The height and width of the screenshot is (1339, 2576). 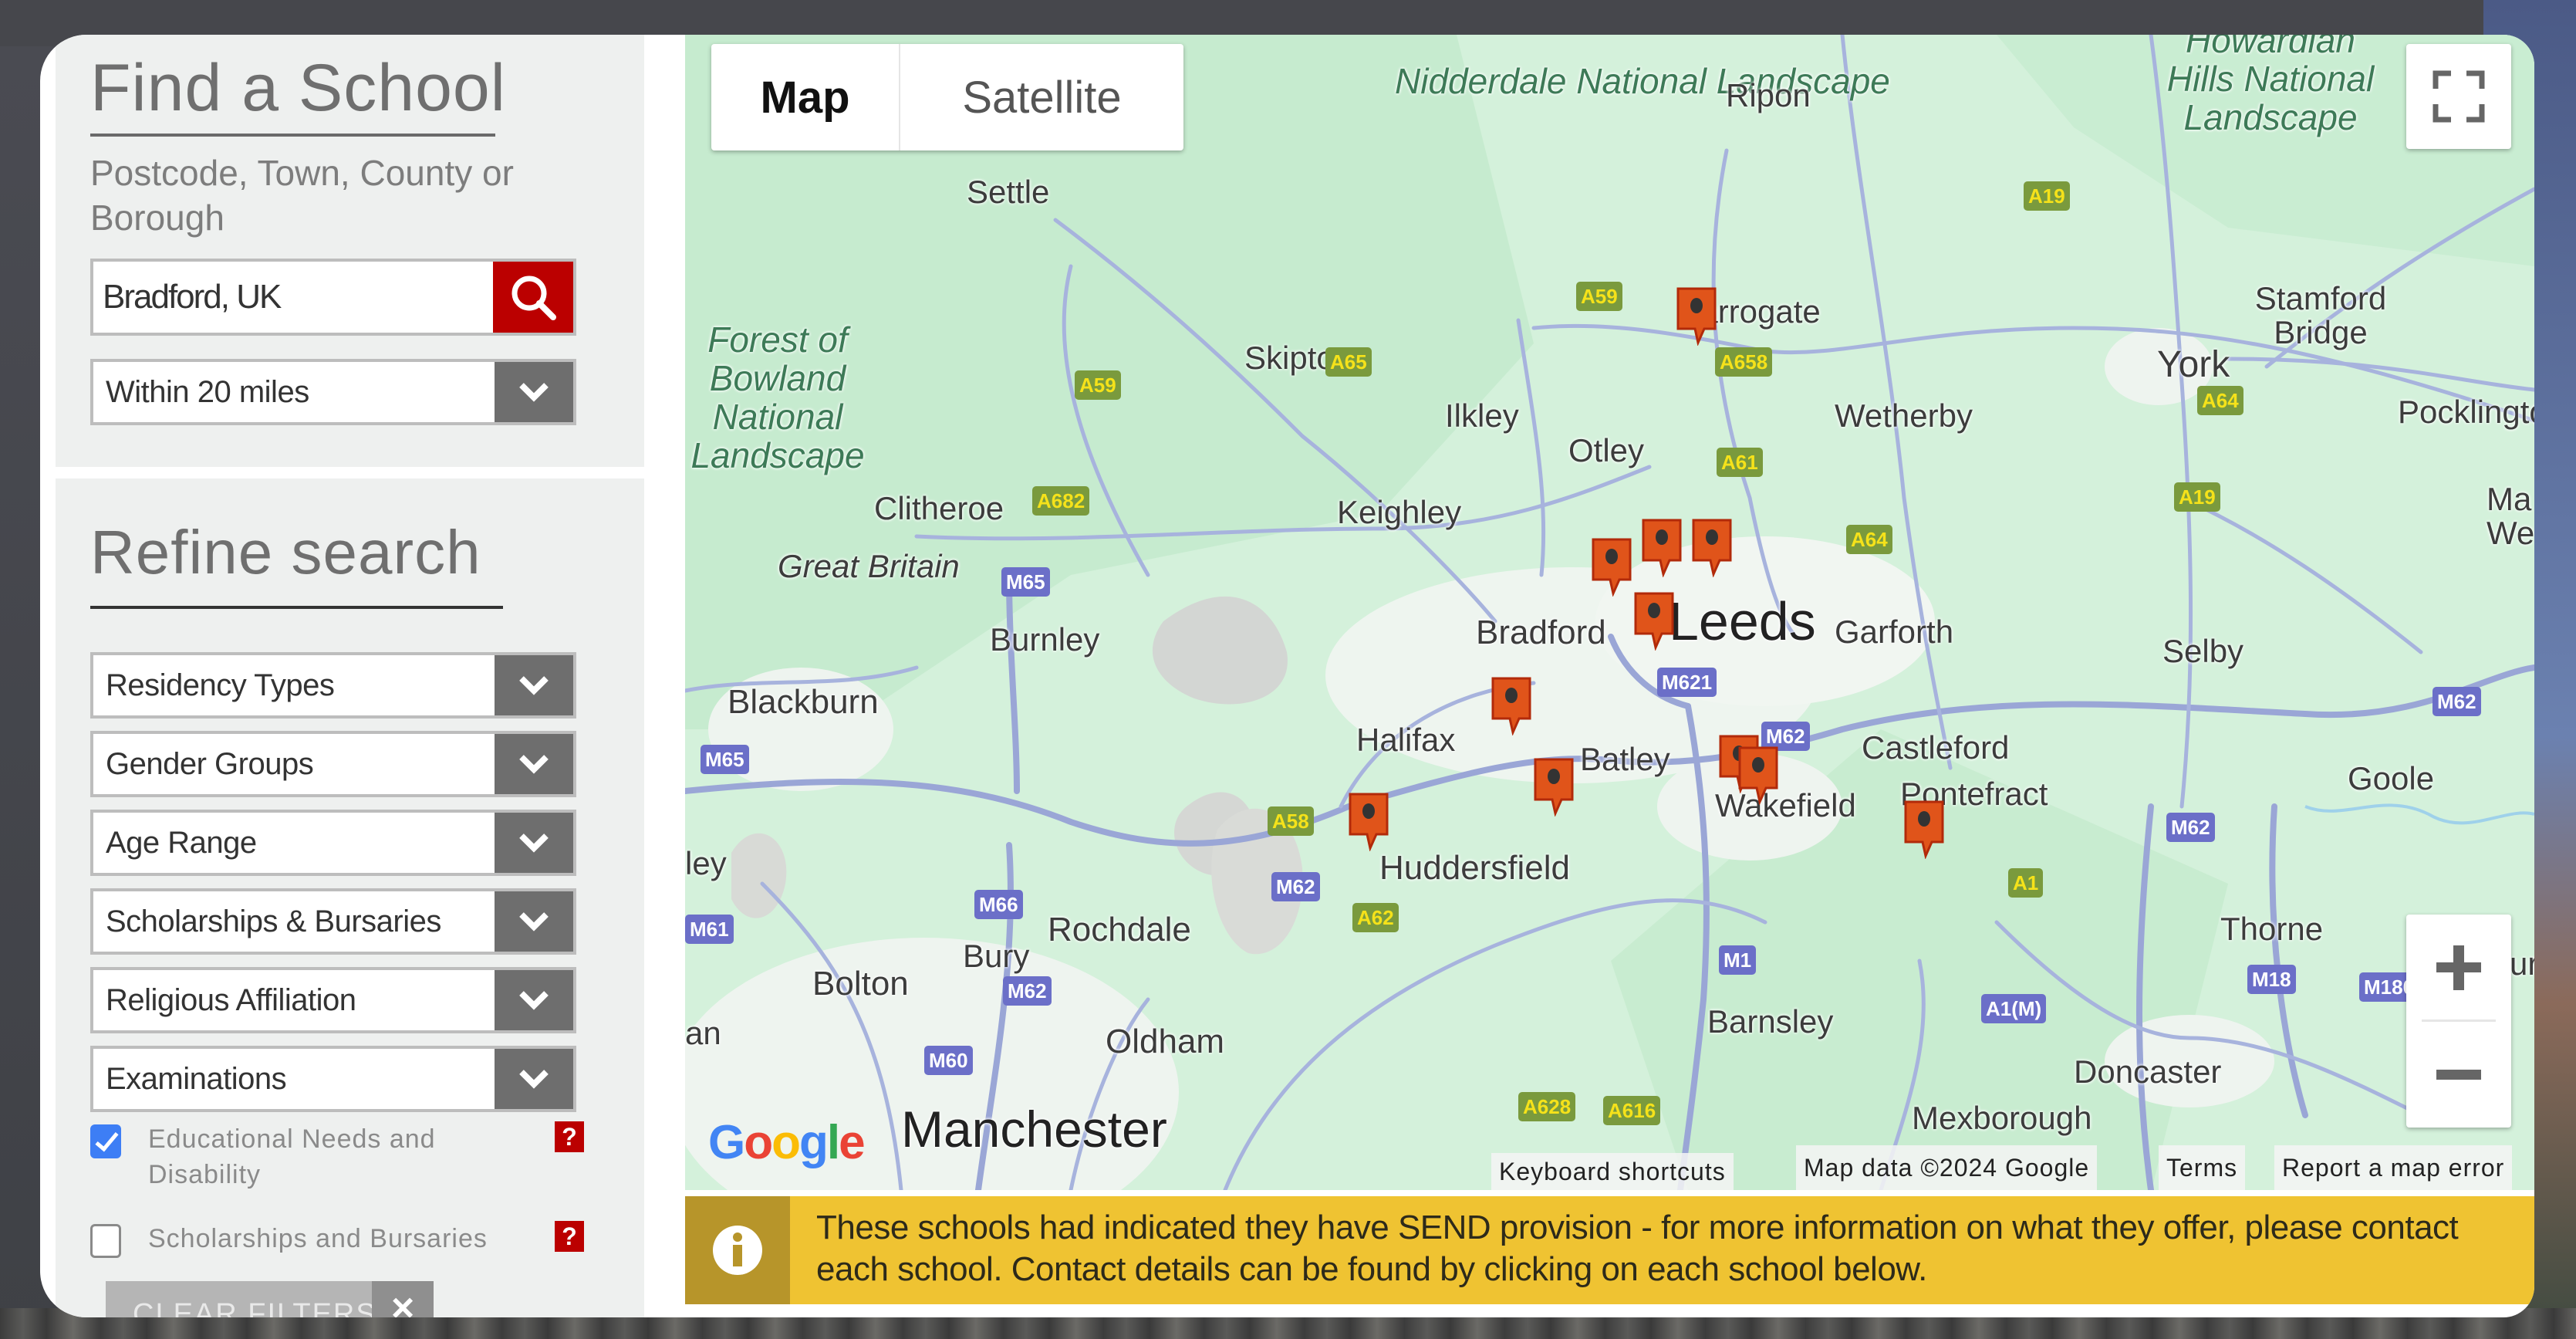 I want to click on search-button, so click(x=533, y=297).